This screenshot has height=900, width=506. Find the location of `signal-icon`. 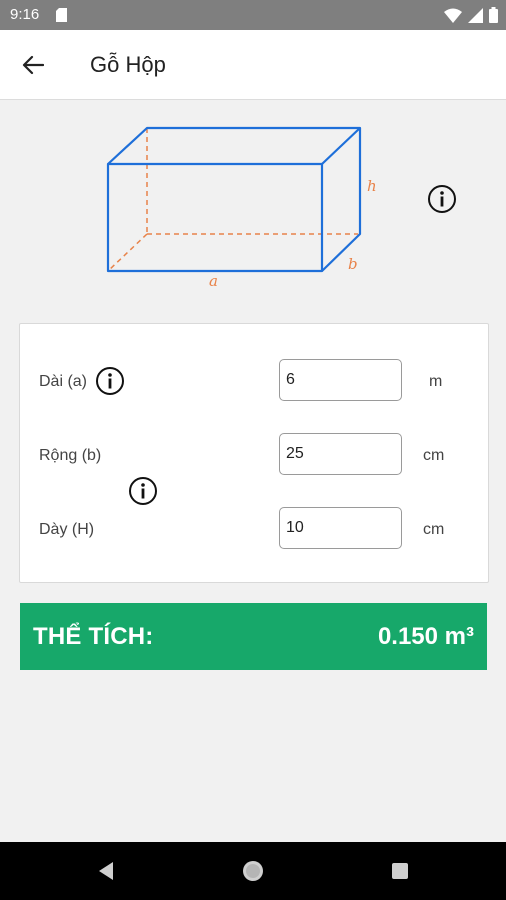

signal-icon is located at coordinates (475, 15).